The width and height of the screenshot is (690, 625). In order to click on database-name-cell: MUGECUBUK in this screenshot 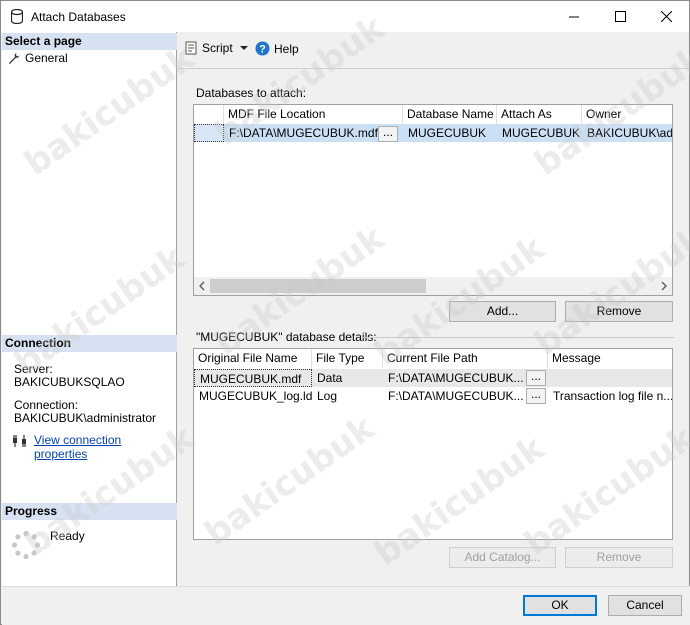, I will do `click(450, 133)`.